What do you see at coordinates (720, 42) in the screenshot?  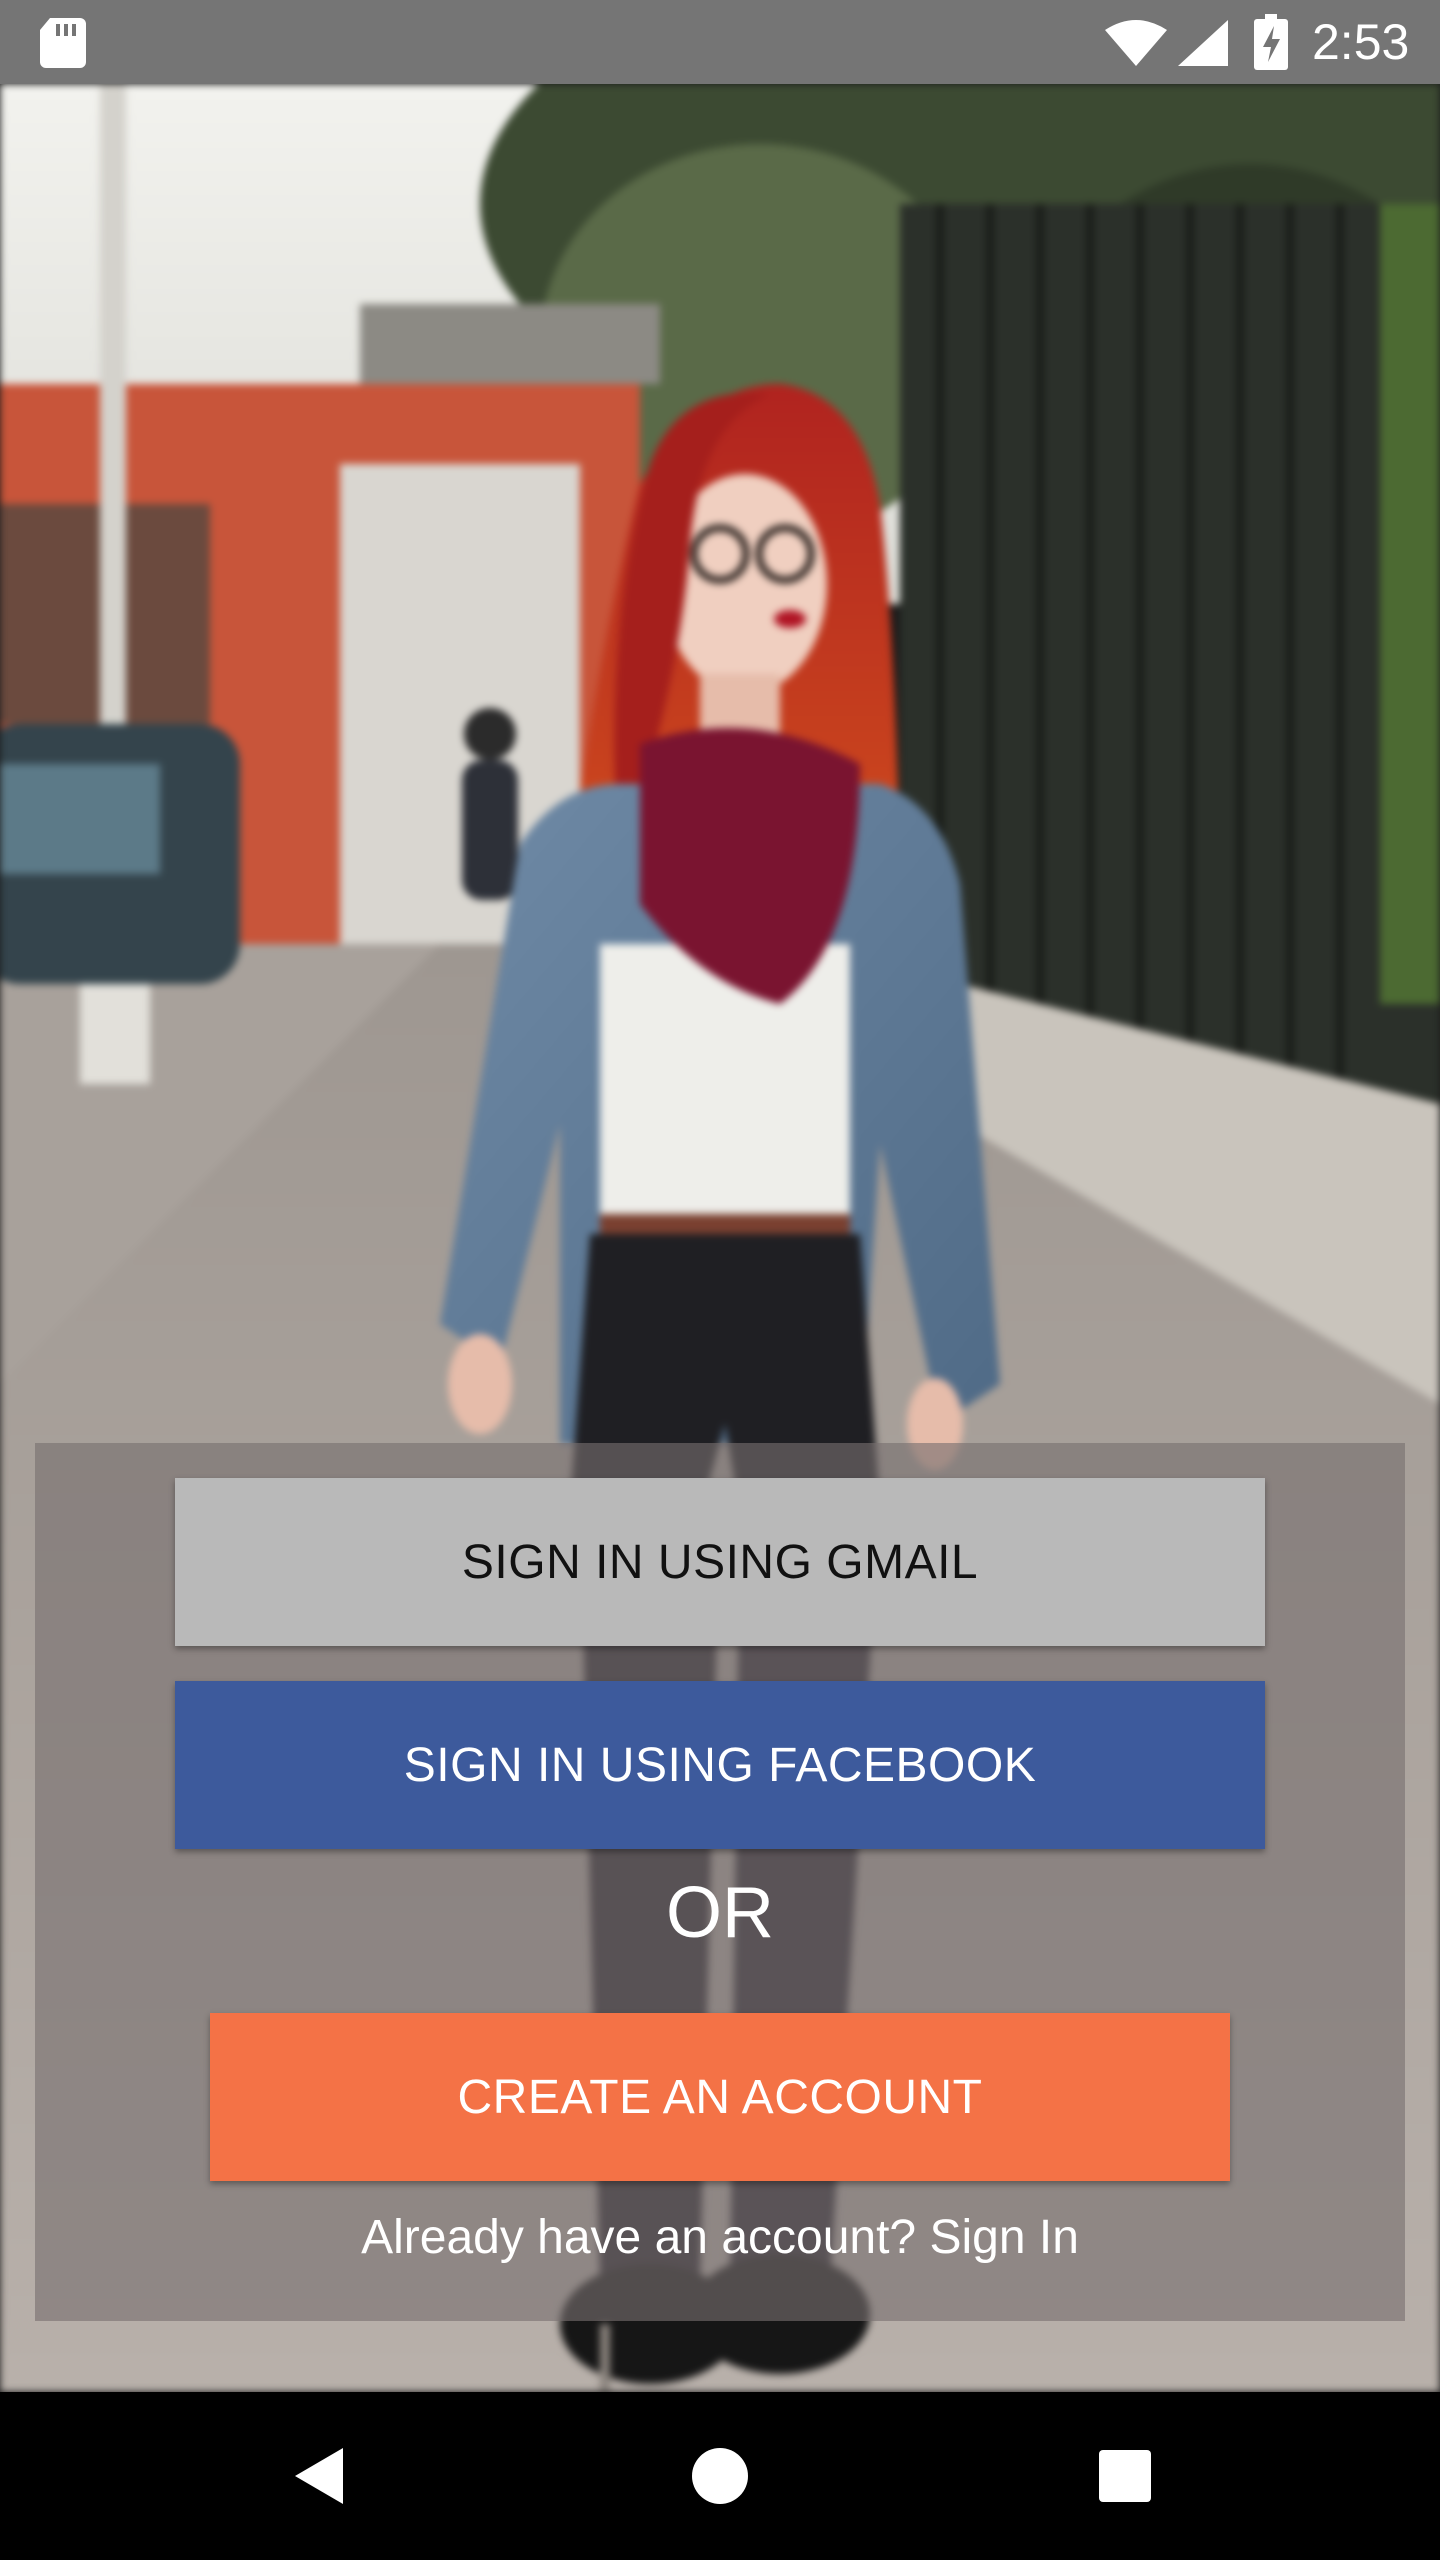 I see `status-bar: 2:53` at bounding box center [720, 42].